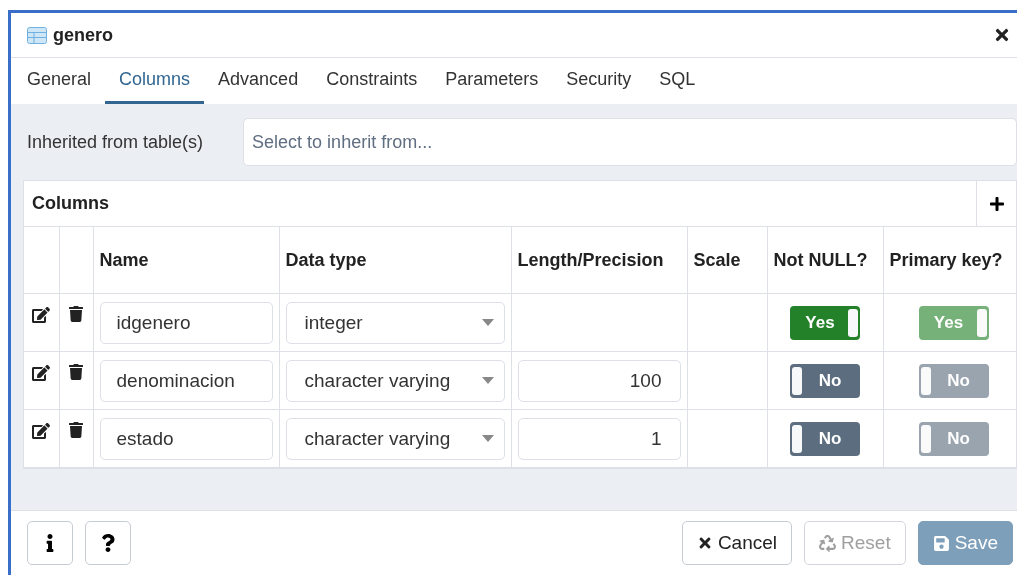 This screenshot has height=575, width=1017. Describe the element at coordinates (50, 543) in the screenshot. I see `info-button` at that location.